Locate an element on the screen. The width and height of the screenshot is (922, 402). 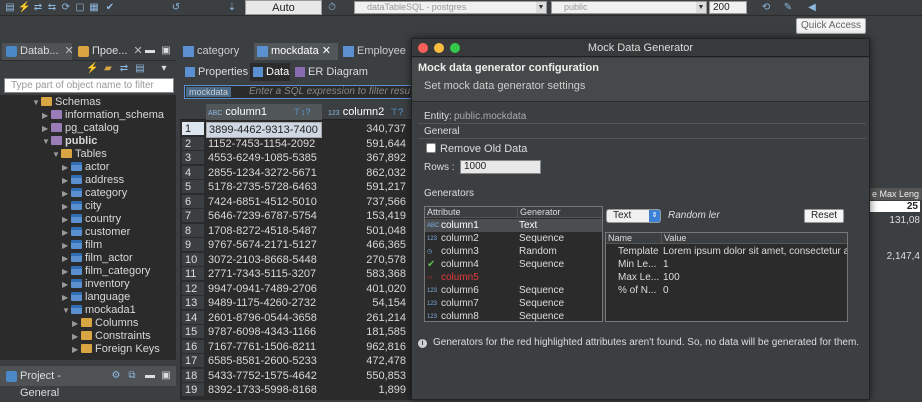
zoom-window-button is located at coordinates (455, 48).